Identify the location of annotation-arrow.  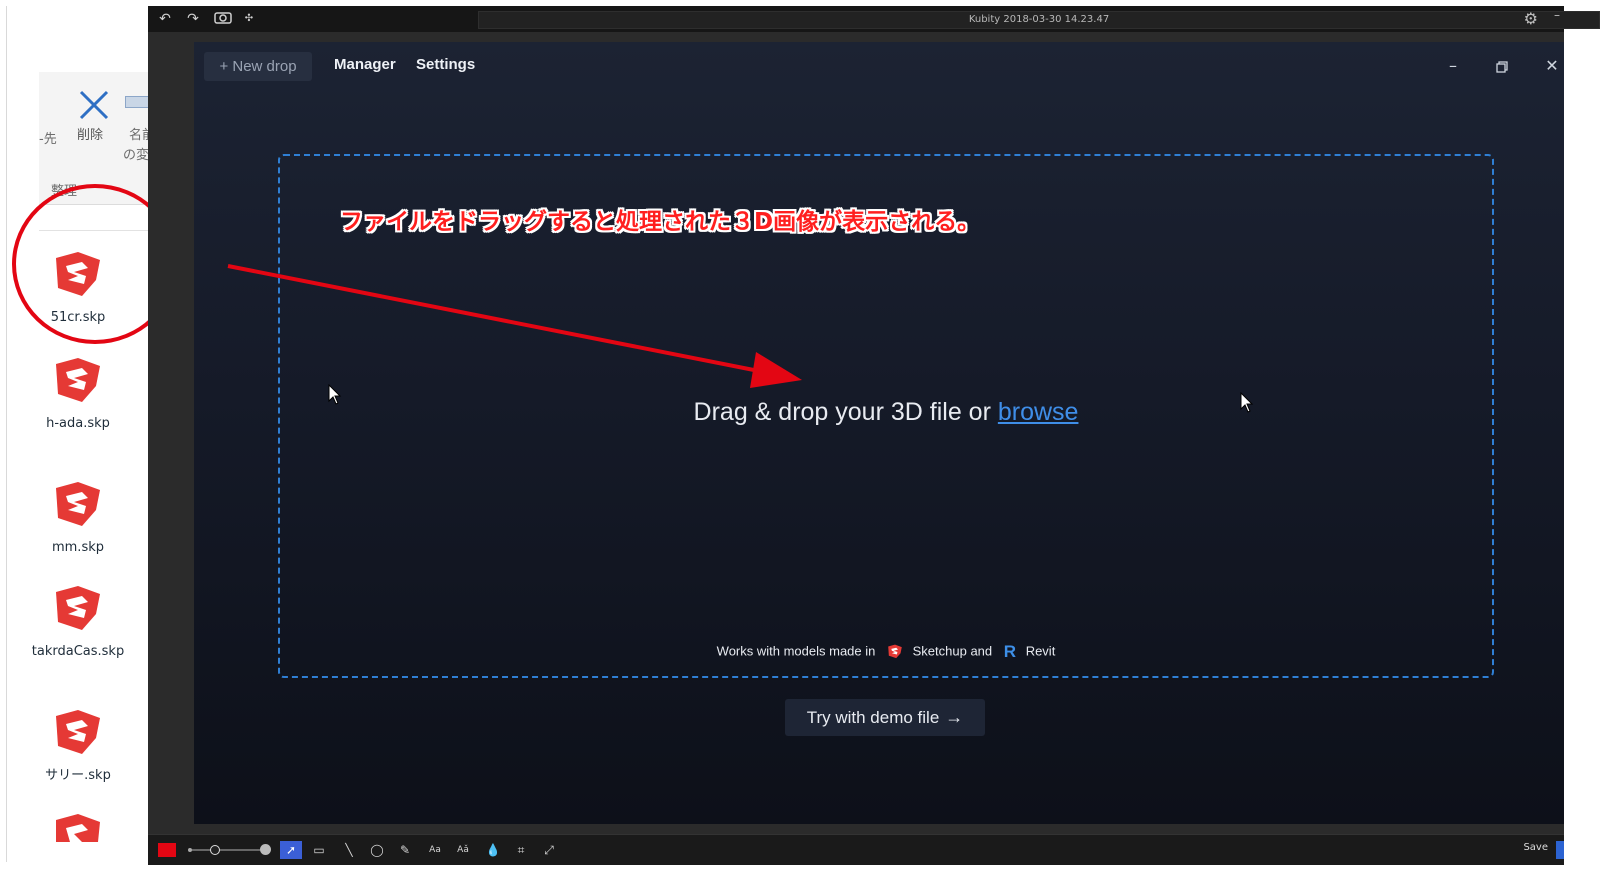
(514, 326).